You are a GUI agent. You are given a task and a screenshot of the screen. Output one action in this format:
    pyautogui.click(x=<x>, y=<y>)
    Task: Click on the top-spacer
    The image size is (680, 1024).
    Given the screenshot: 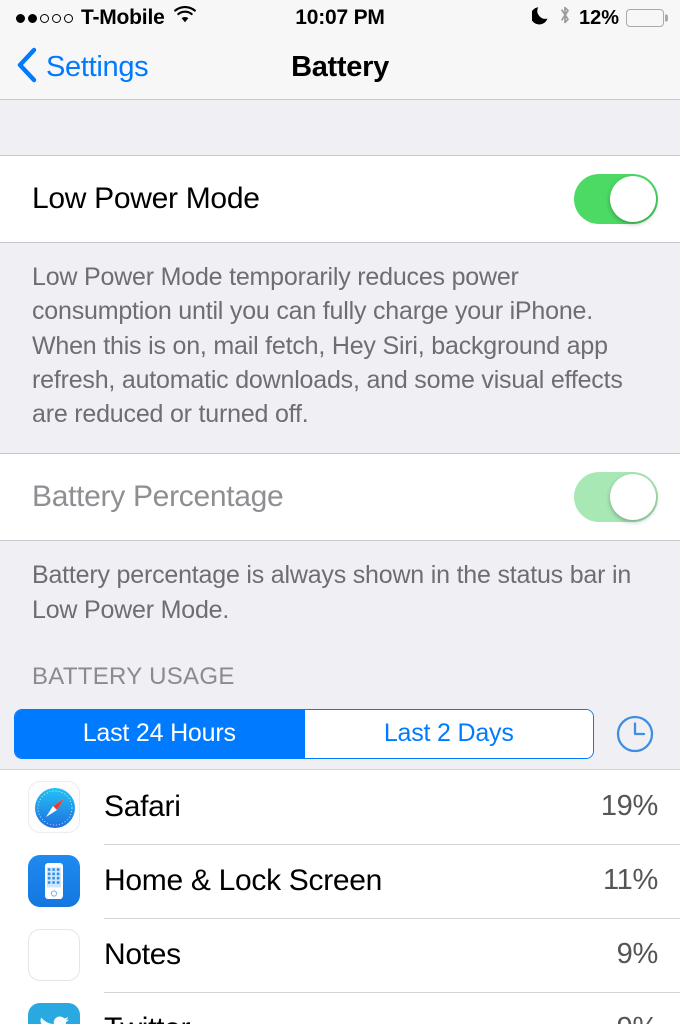 What is the action you would take?
    pyautogui.click(x=340, y=127)
    